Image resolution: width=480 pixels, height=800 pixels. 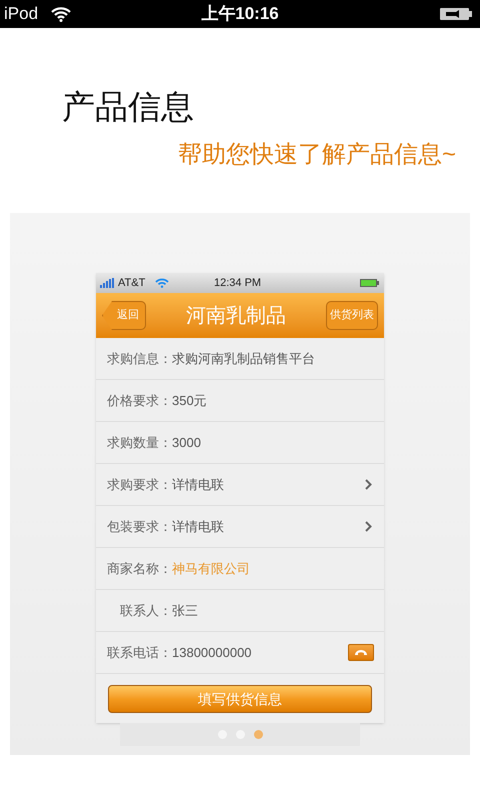 What do you see at coordinates (139, 569) in the screenshot?
I see `field-label: 商家名称：` at bounding box center [139, 569].